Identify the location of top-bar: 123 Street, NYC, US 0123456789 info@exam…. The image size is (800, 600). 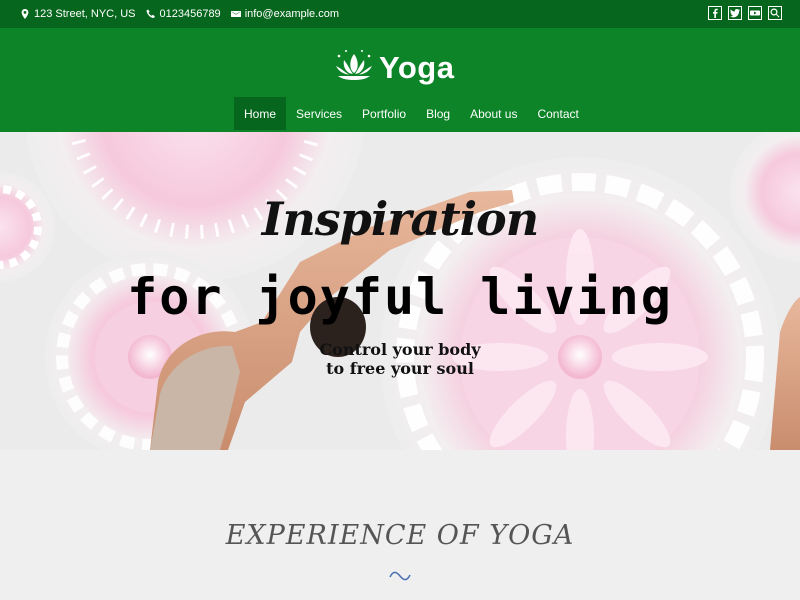
(400, 14).